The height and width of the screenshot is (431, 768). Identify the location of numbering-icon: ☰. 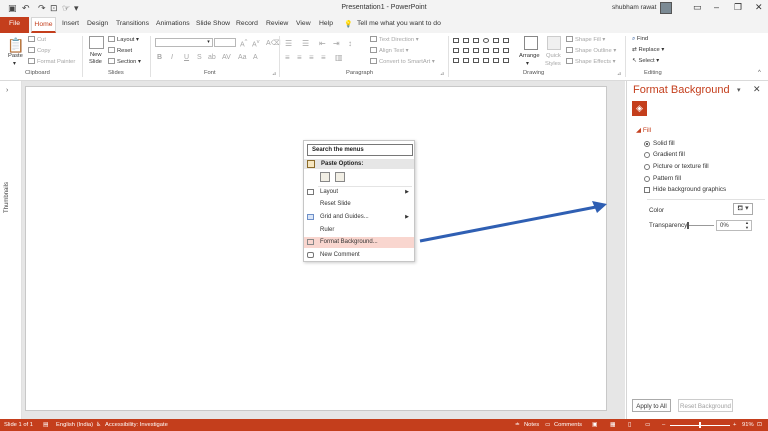
(305, 43).